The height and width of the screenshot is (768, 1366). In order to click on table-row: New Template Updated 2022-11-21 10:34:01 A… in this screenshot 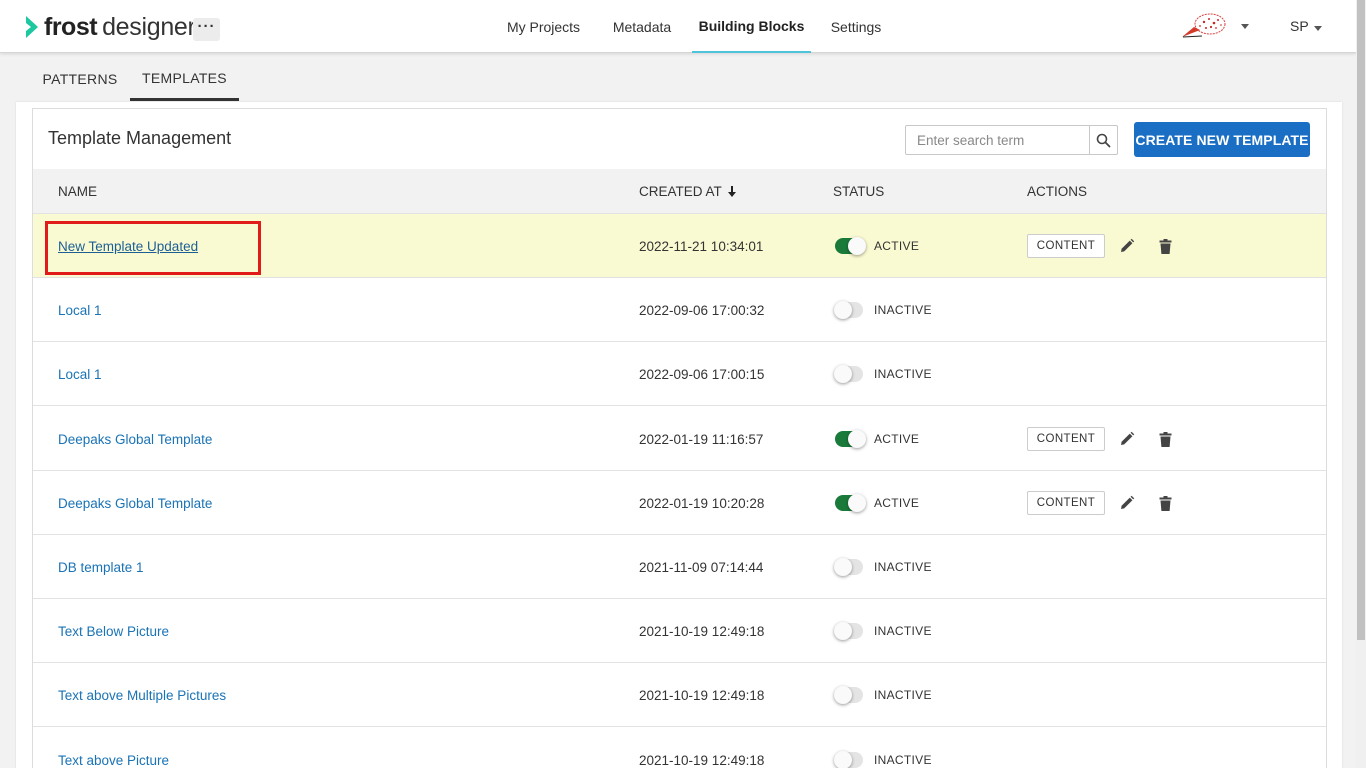, I will do `click(679, 246)`.